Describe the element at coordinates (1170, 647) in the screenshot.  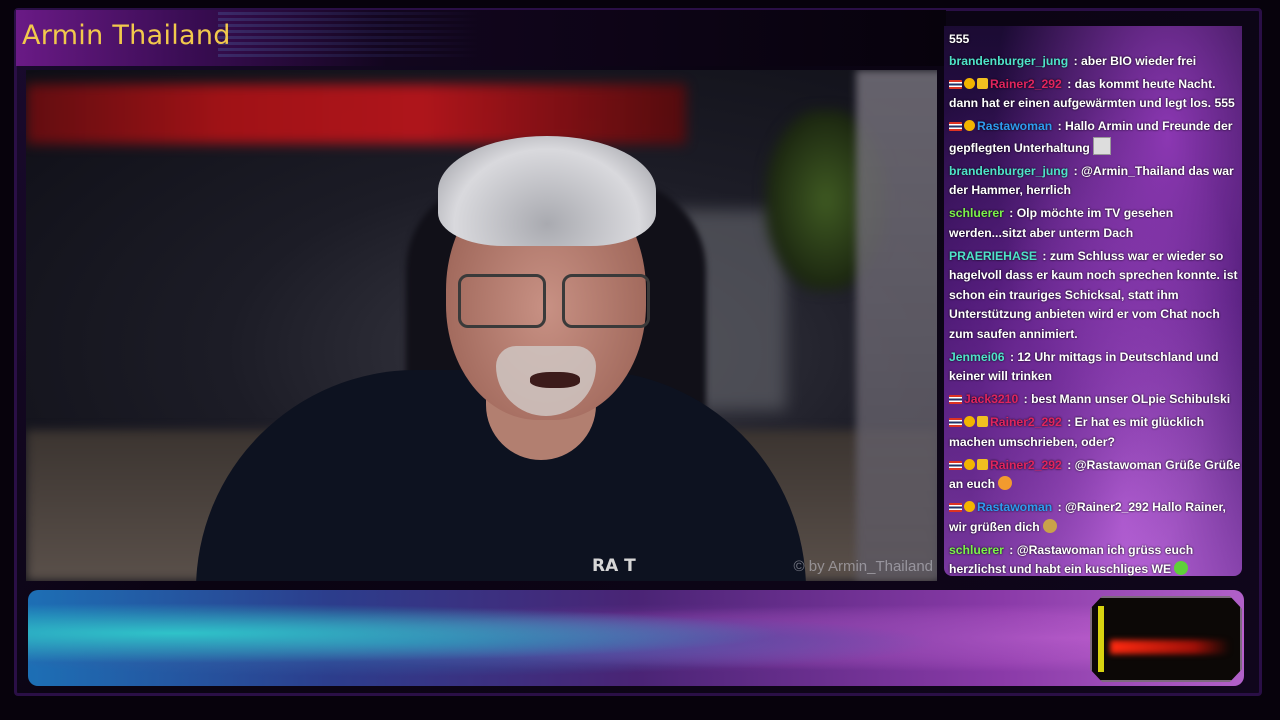
I see `thumbnail-red-glow` at that location.